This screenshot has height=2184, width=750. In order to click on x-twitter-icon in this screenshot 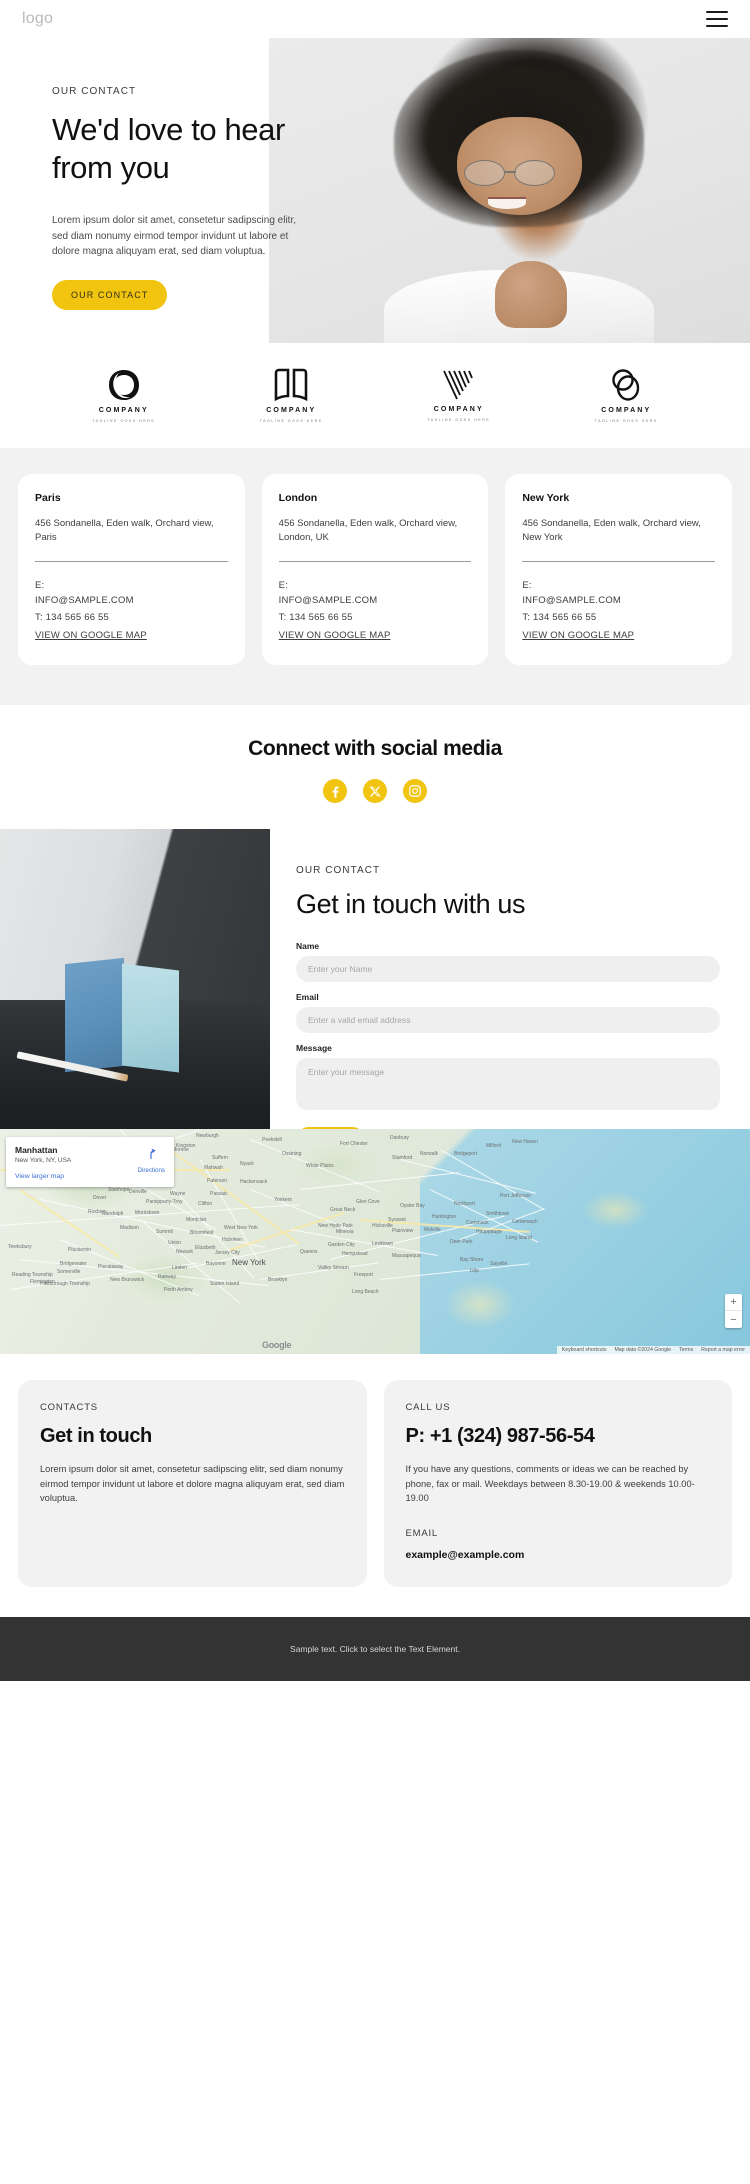, I will do `click(375, 791)`.